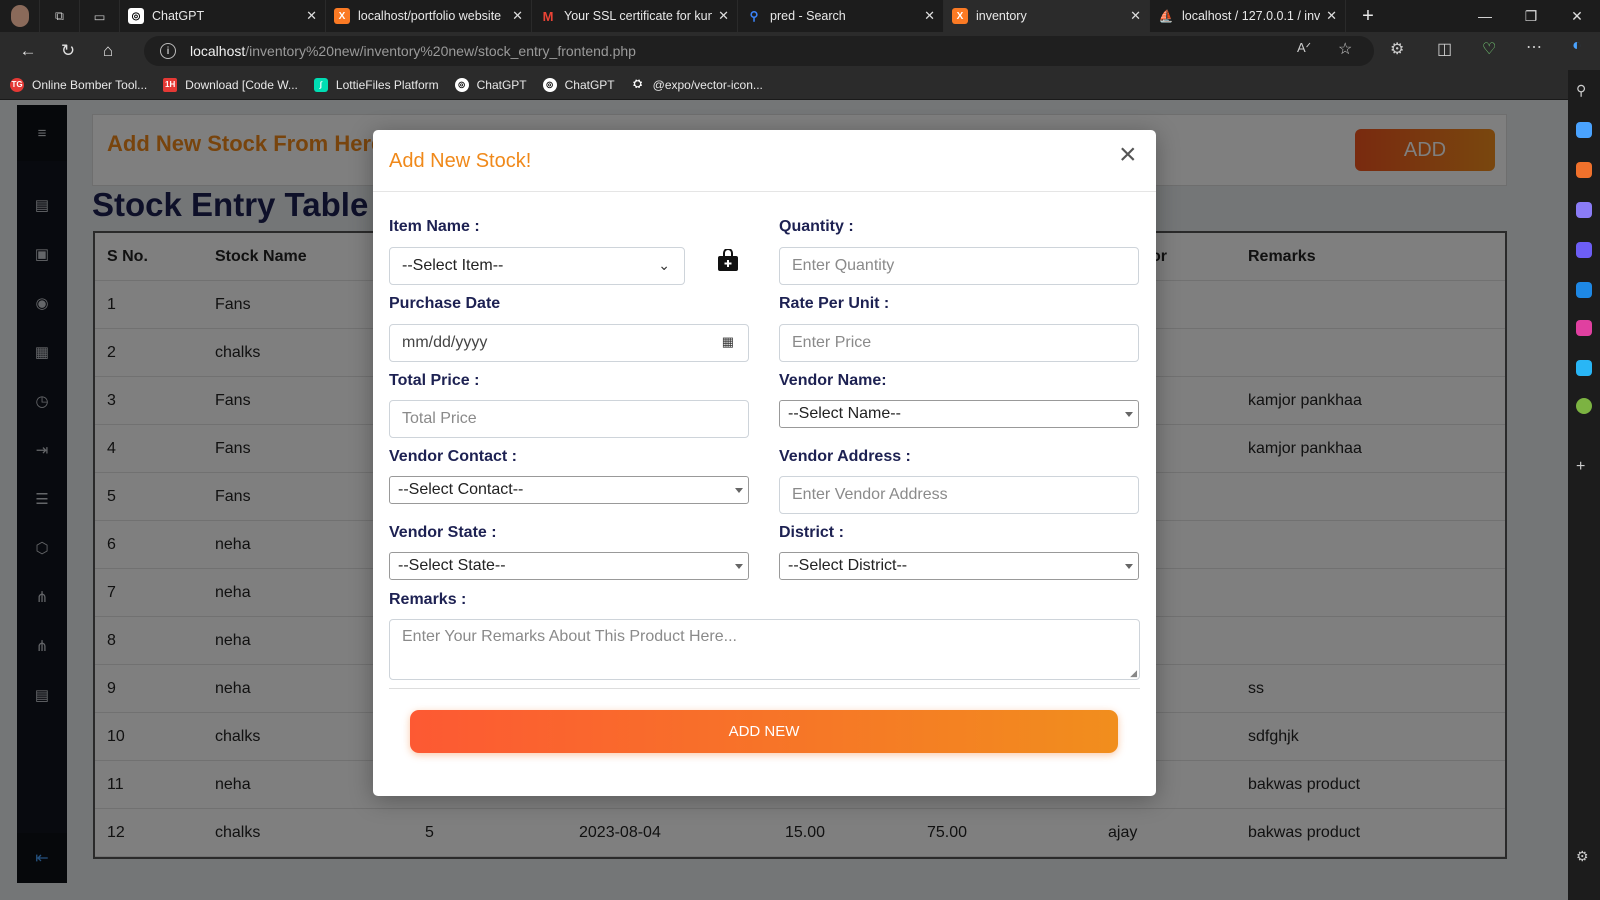 The image size is (1600, 900). I want to click on back-icon: ←, so click(28, 51).